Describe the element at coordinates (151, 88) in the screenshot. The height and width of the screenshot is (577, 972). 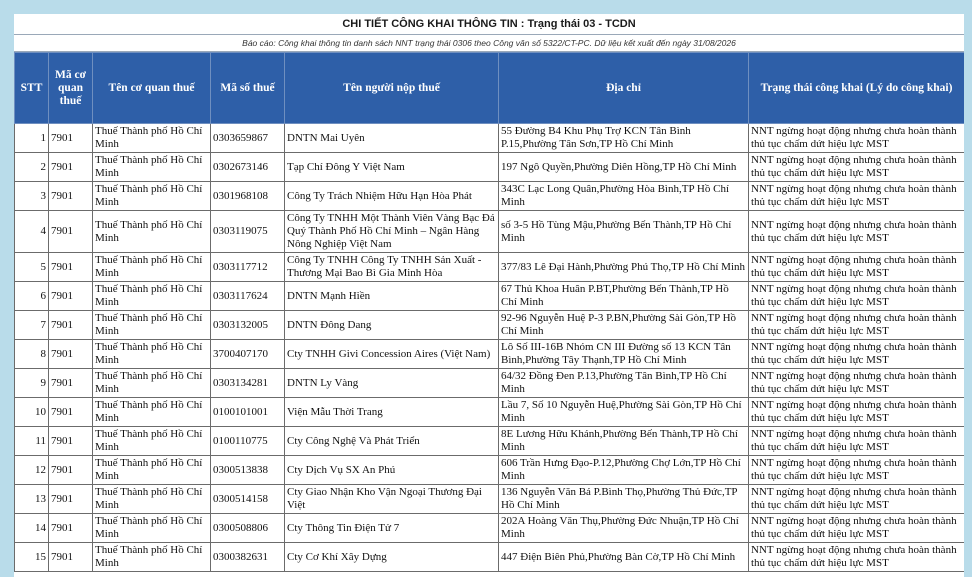
I see `col-header-ten-co-quan-thue: Tên cơ quan thuế` at that location.